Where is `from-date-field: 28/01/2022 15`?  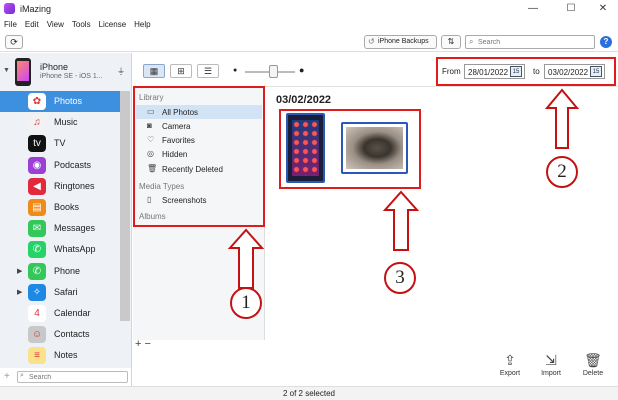
from-date-field: 28/01/2022 15 is located at coordinates (494, 71).